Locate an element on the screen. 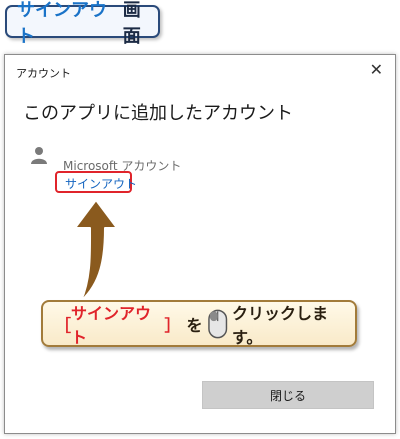 The image size is (400, 439). callout-particle: を is located at coordinates (194, 325).